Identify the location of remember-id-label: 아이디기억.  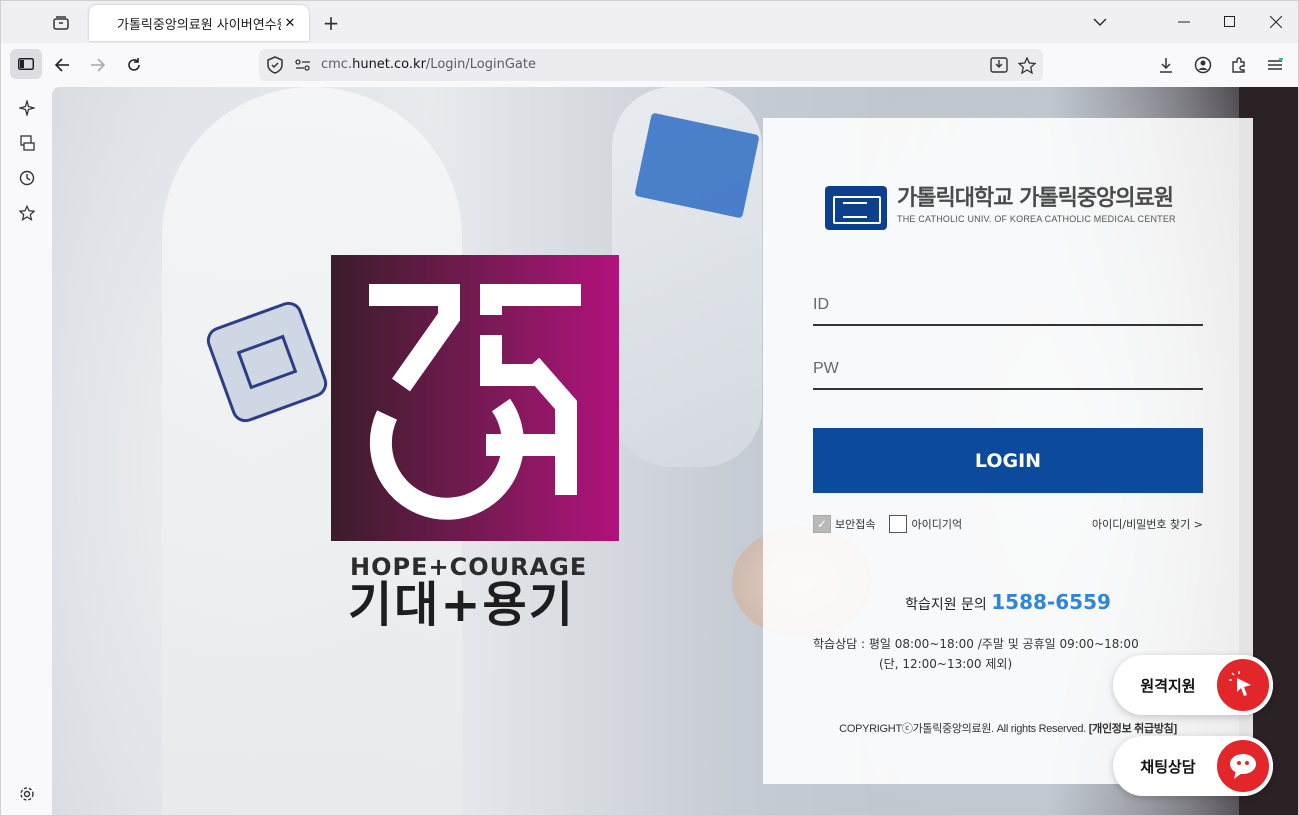
(936, 524).